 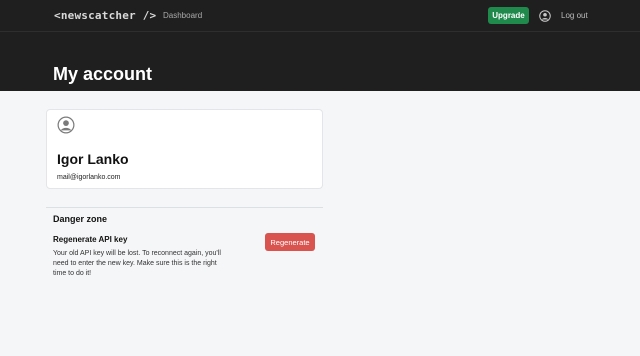 I want to click on regenerate-button: Regenerate, so click(x=290, y=242).